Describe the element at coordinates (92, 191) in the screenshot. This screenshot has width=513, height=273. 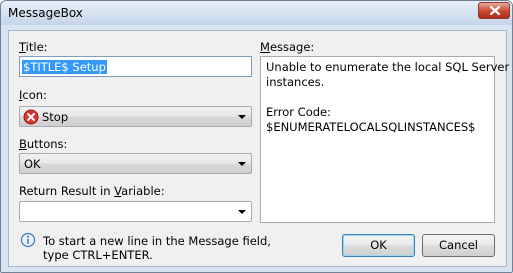
I see `return-variable-label: Return Result in Variable:` at that location.